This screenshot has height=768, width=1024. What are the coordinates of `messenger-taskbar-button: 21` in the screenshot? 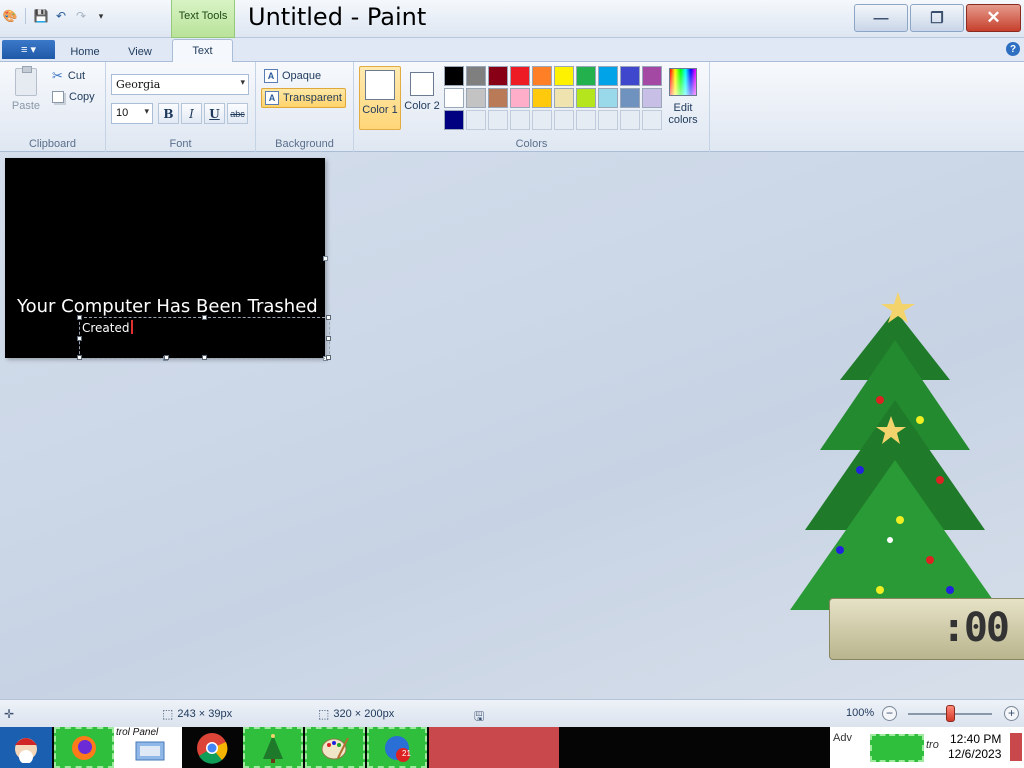 It's located at (397, 747).